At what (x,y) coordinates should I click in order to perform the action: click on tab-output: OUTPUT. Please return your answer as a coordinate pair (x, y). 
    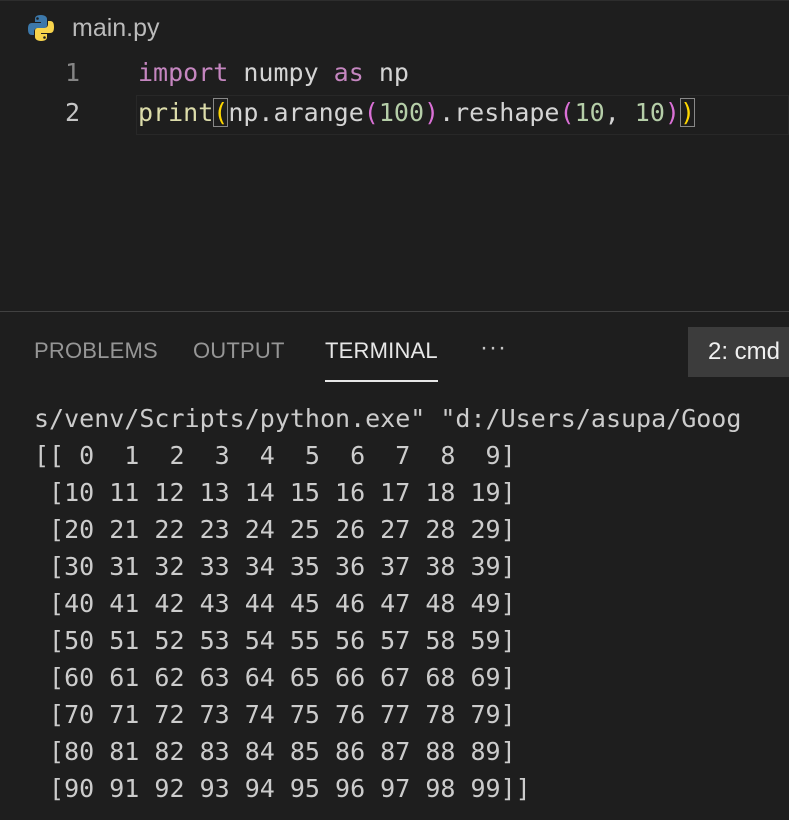
    Looking at the image, I should click on (239, 351).